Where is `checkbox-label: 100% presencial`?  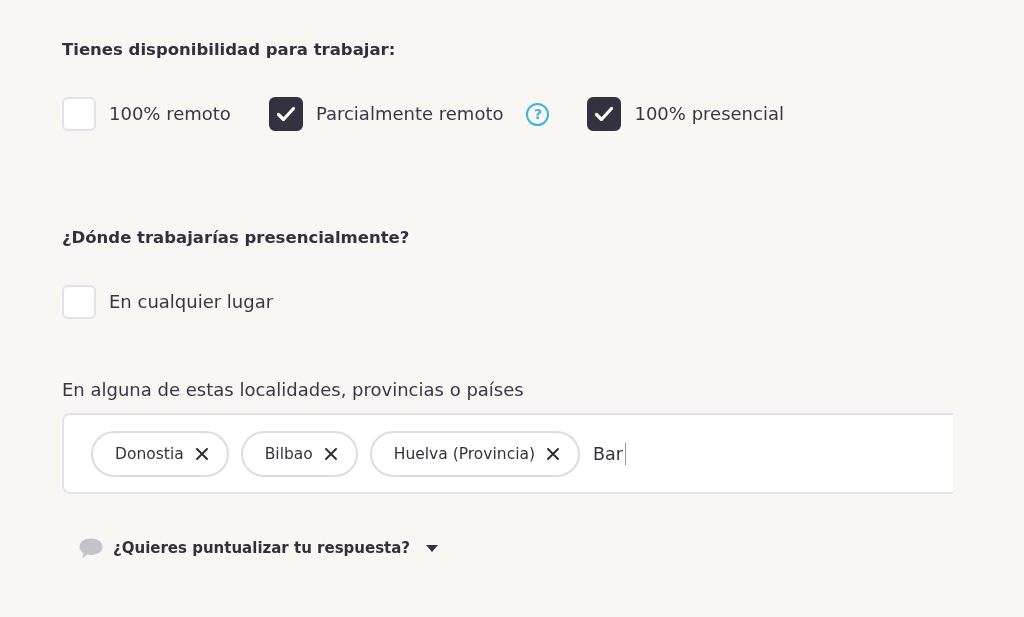 checkbox-label: 100% presencial is located at coordinates (709, 114).